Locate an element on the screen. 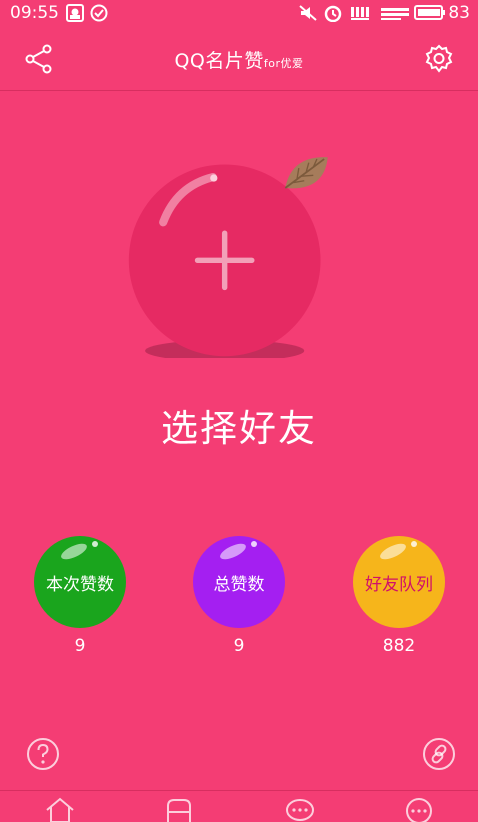 The height and width of the screenshot is (822, 478). select-friend-label: 选择好友 is located at coordinates (239, 425).